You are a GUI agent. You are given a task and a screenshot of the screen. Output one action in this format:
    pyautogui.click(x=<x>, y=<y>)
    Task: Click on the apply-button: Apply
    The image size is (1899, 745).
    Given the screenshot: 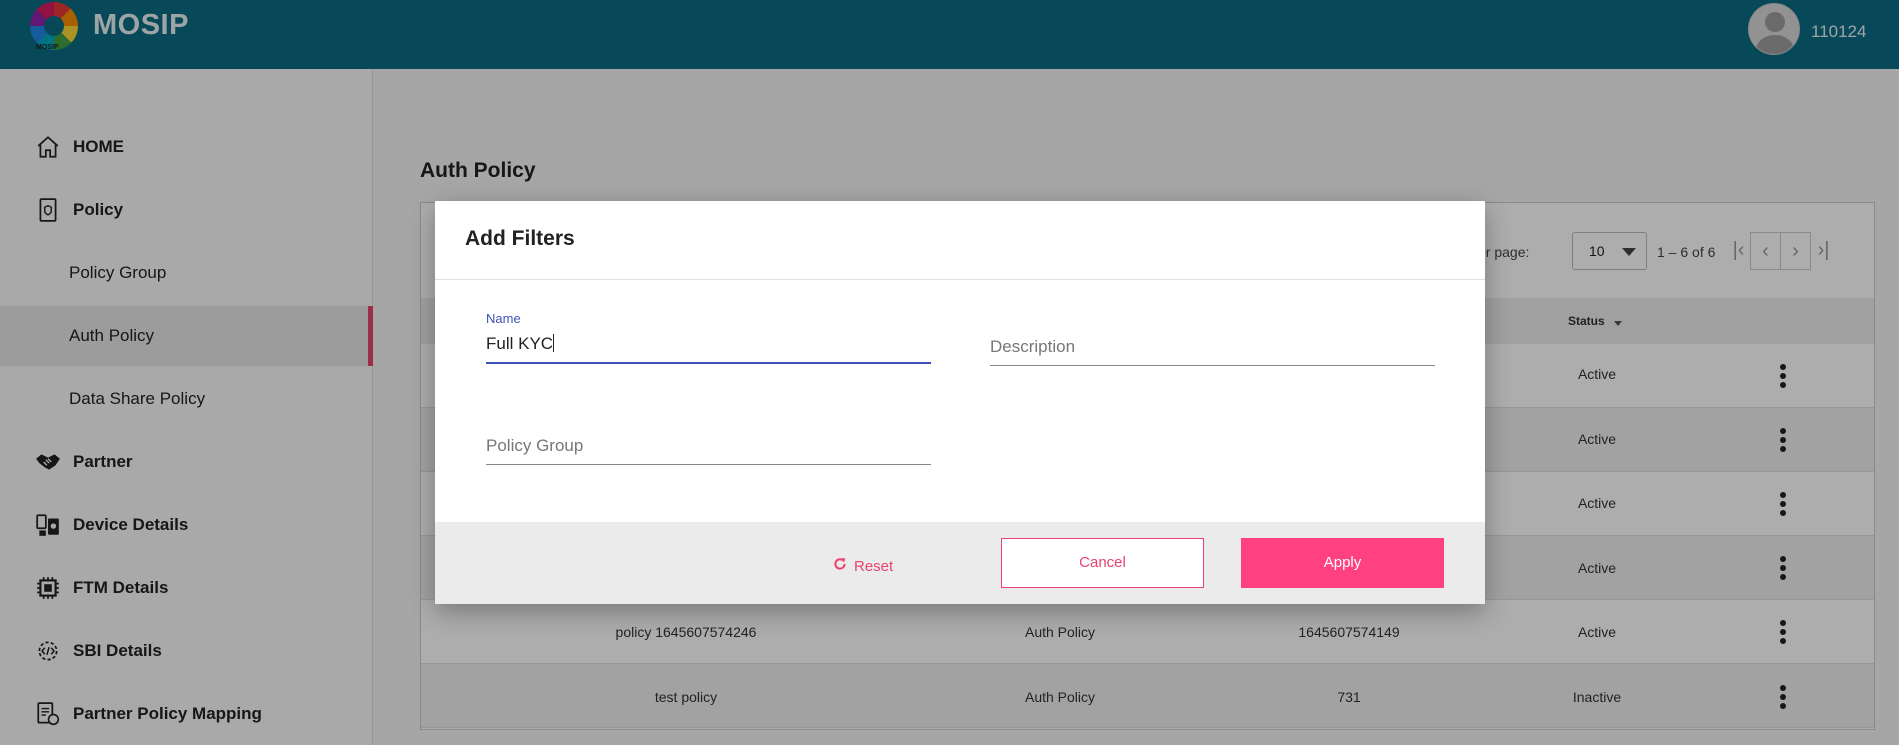 What is the action you would take?
    pyautogui.click(x=1342, y=563)
    